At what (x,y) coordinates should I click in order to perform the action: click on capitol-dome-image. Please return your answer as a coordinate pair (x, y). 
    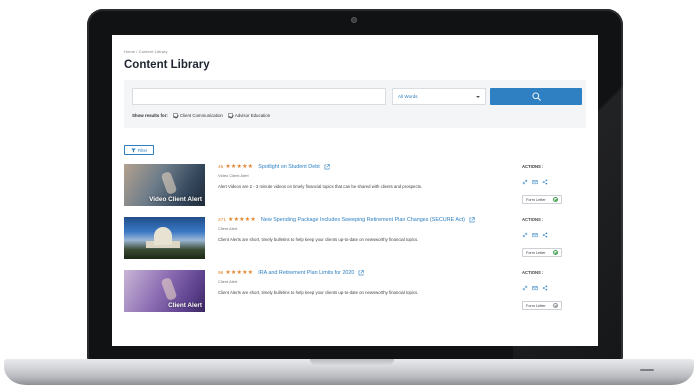
    Looking at the image, I should click on (163, 236).